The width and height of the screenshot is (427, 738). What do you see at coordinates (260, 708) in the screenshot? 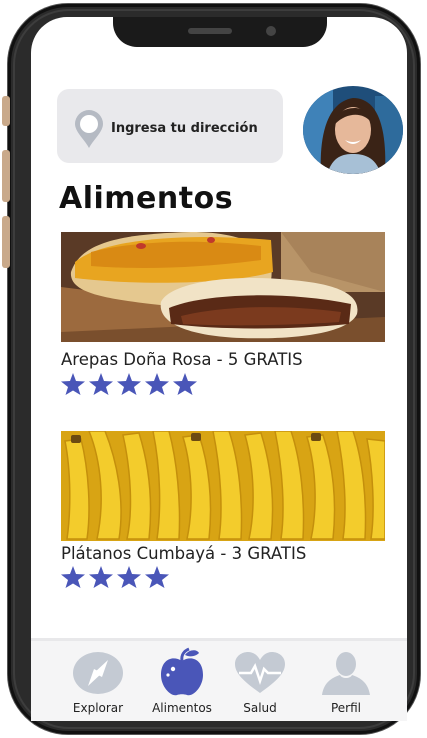
I see `tab-label-salud: Salud` at bounding box center [260, 708].